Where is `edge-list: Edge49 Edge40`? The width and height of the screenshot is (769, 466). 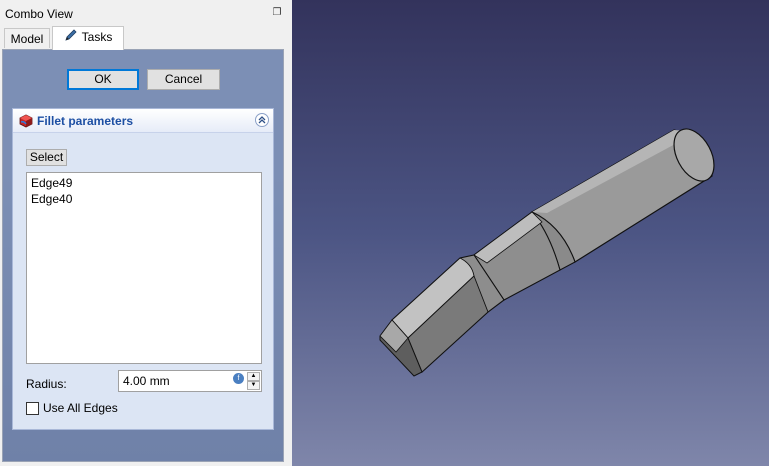 edge-list: Edge49 Edge40 is located at coordinates (144, 268).